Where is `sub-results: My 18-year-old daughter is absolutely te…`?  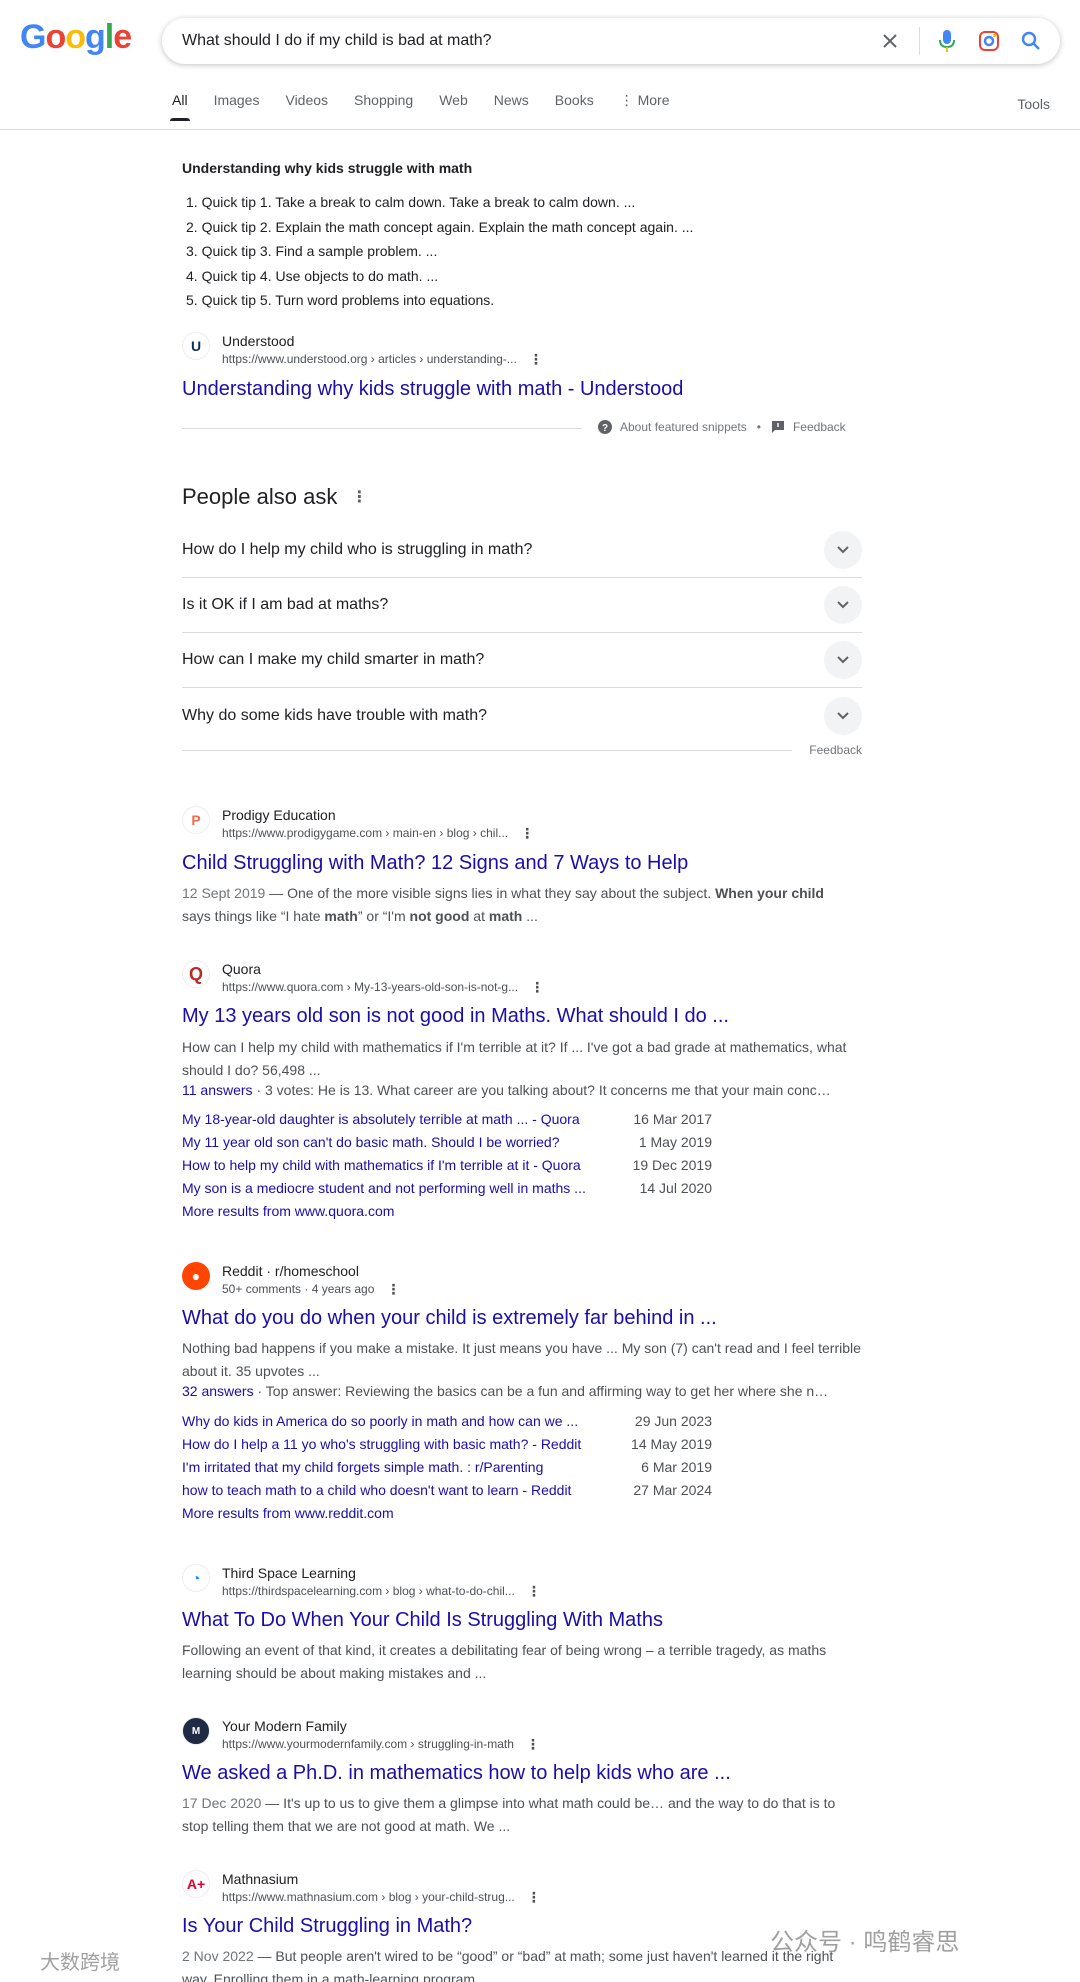 sub-results: My 18-year-old daughter is absolutely te… is located at coordinates (447, 1154).